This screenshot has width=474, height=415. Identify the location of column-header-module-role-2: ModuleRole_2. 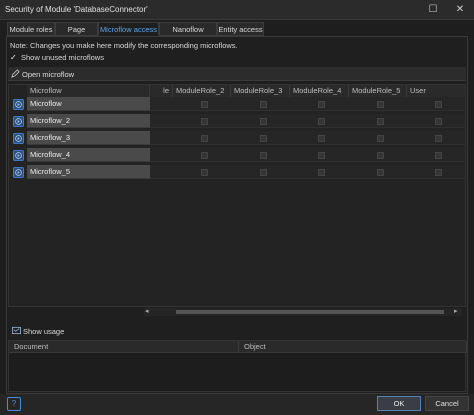
(202, 91).